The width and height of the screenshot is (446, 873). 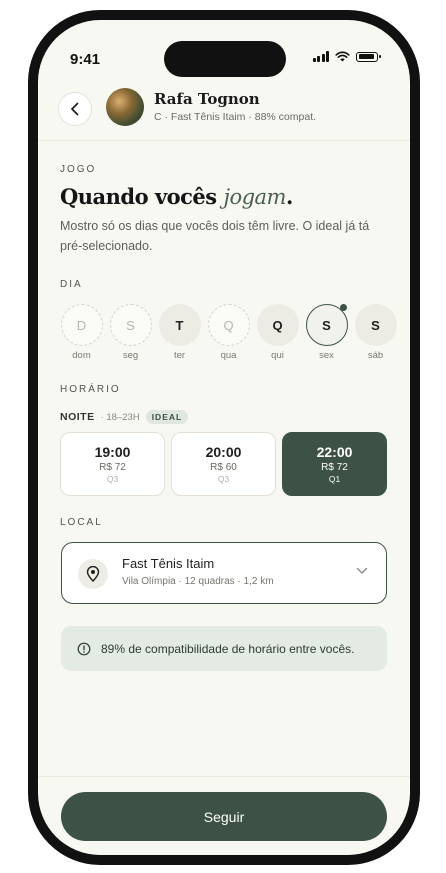 I want to click on day-circle: D, so click(x=81, y=325).